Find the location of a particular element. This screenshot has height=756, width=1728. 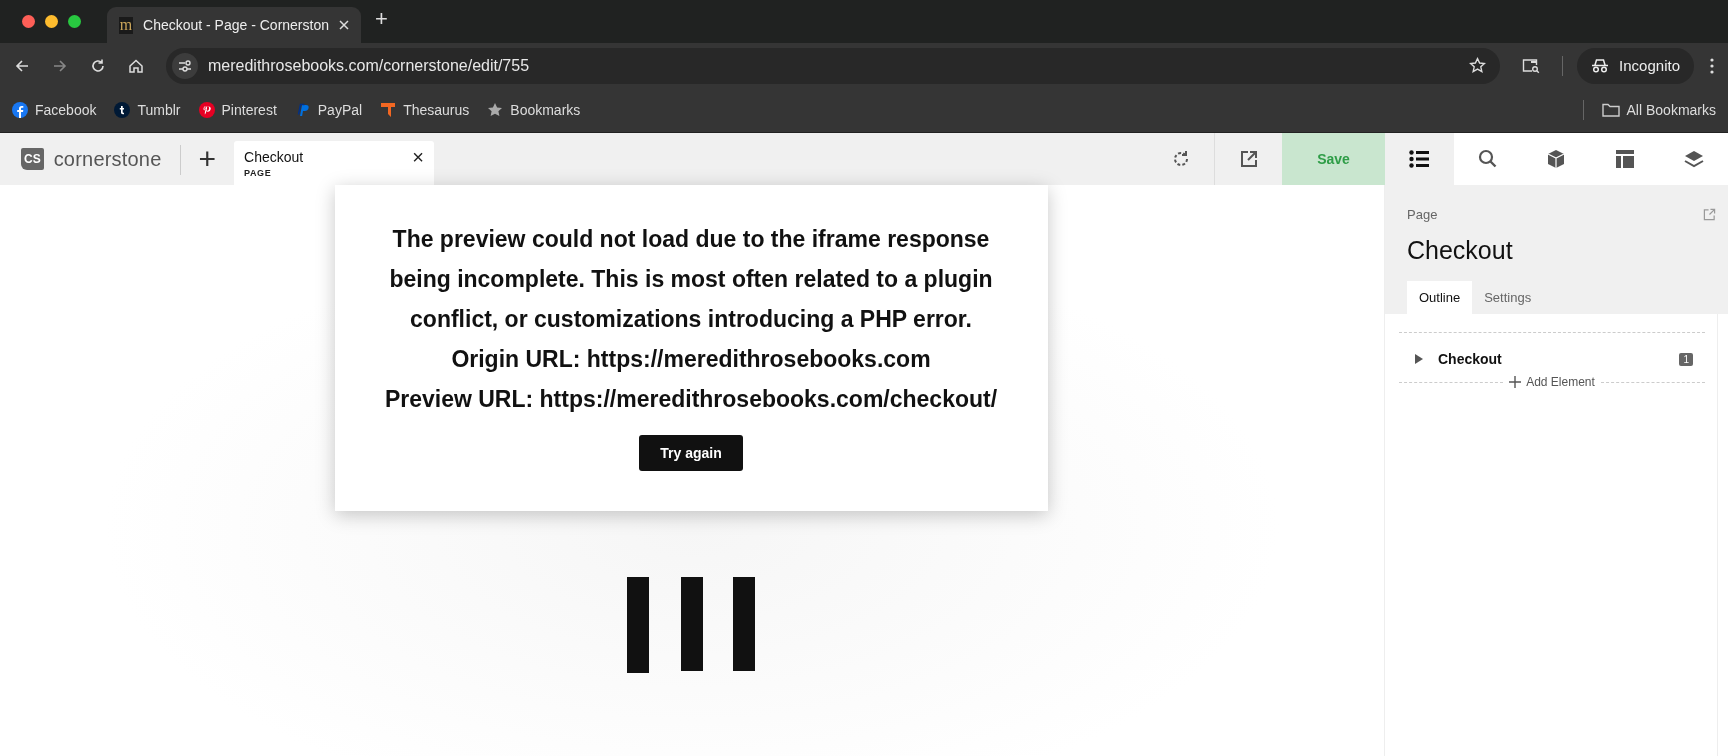

site-favicon: m is located at coordinates (126, 25).